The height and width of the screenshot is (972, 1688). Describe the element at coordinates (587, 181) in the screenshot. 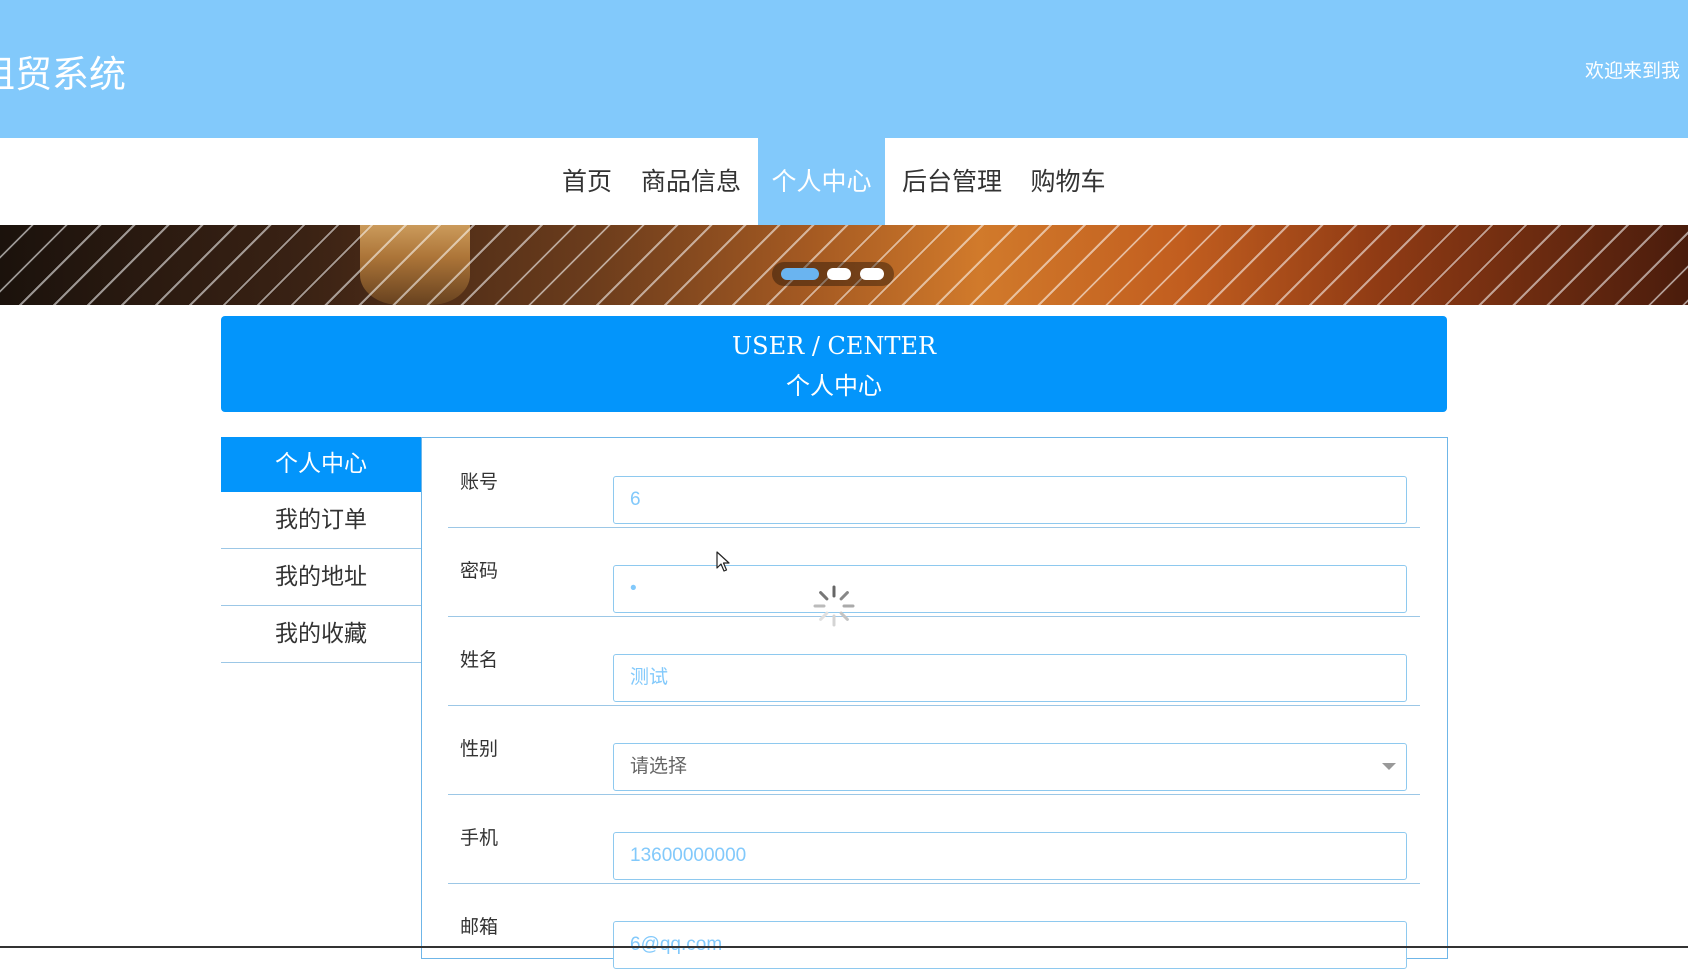

I see `nav-home: 首页` at that location.